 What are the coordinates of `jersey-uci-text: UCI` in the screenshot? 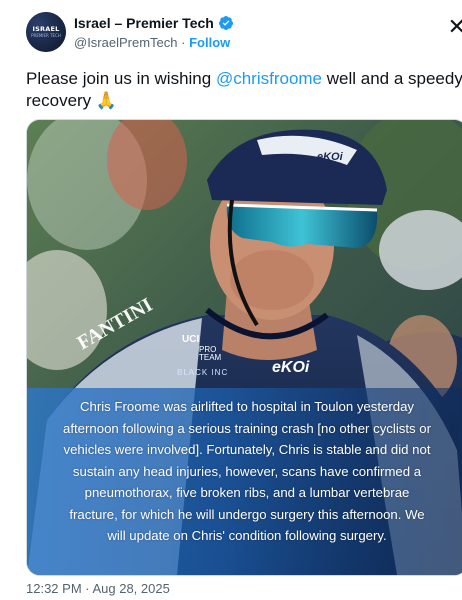 It's located at (190, 339).